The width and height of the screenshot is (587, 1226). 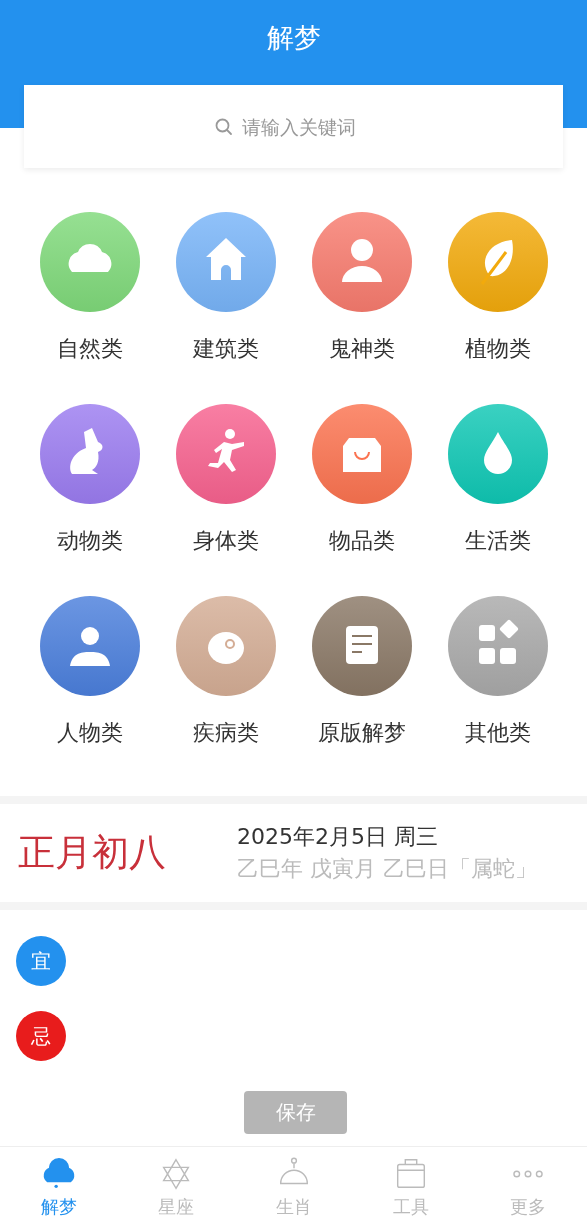 I want to click on solar-date: 2025年2月5日 周三, so click(x=338, y=837).